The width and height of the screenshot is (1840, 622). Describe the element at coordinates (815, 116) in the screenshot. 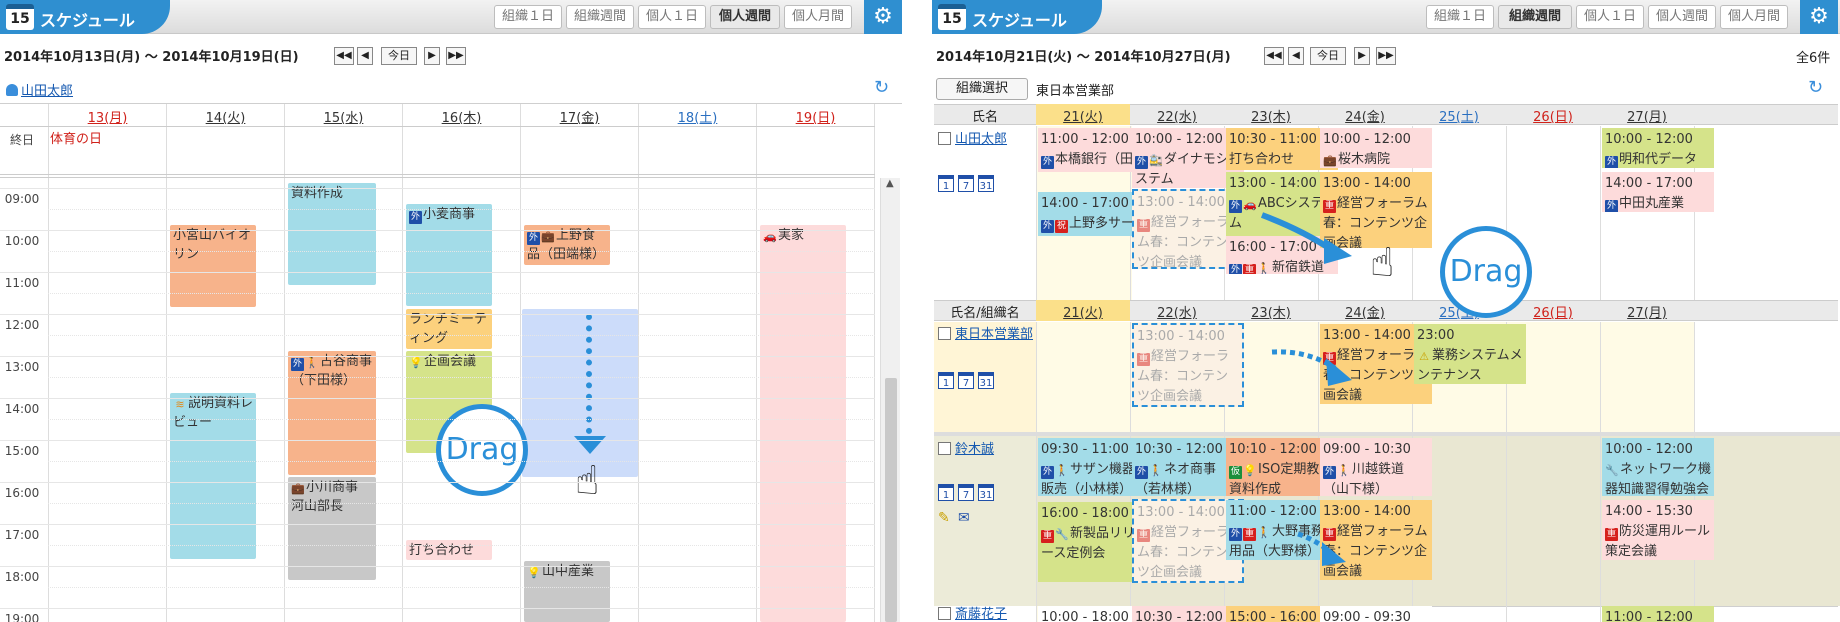

I see `day-header-sun: 19(日)` at that location.